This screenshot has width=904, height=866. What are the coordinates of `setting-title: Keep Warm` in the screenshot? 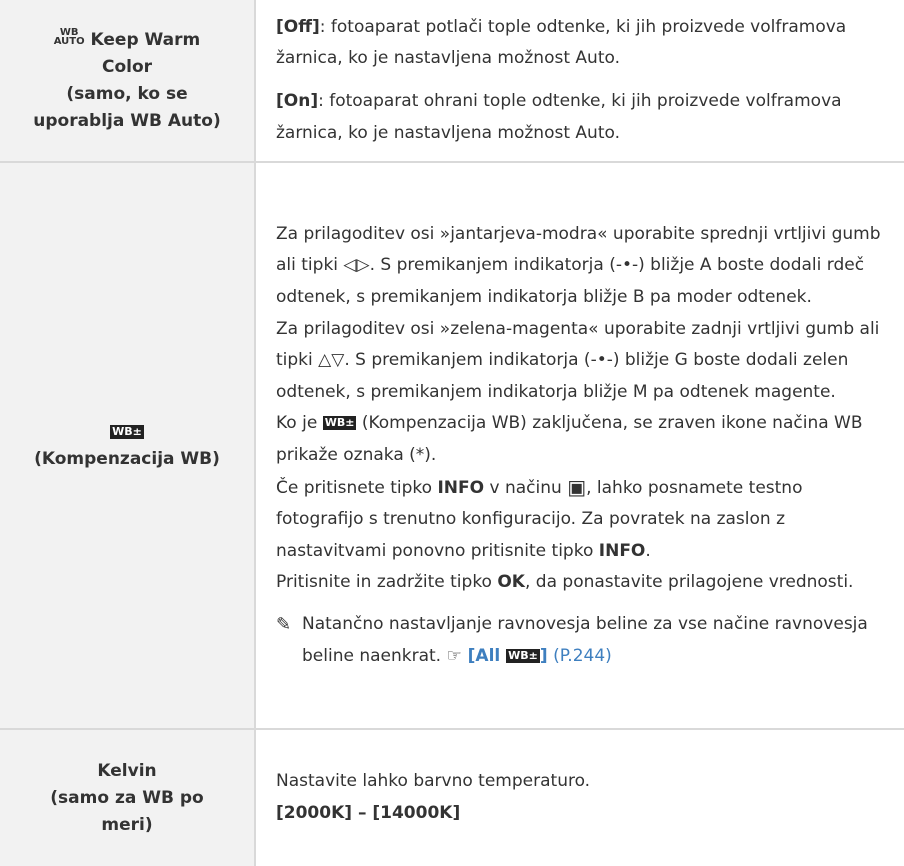 It's located at (145, 39).